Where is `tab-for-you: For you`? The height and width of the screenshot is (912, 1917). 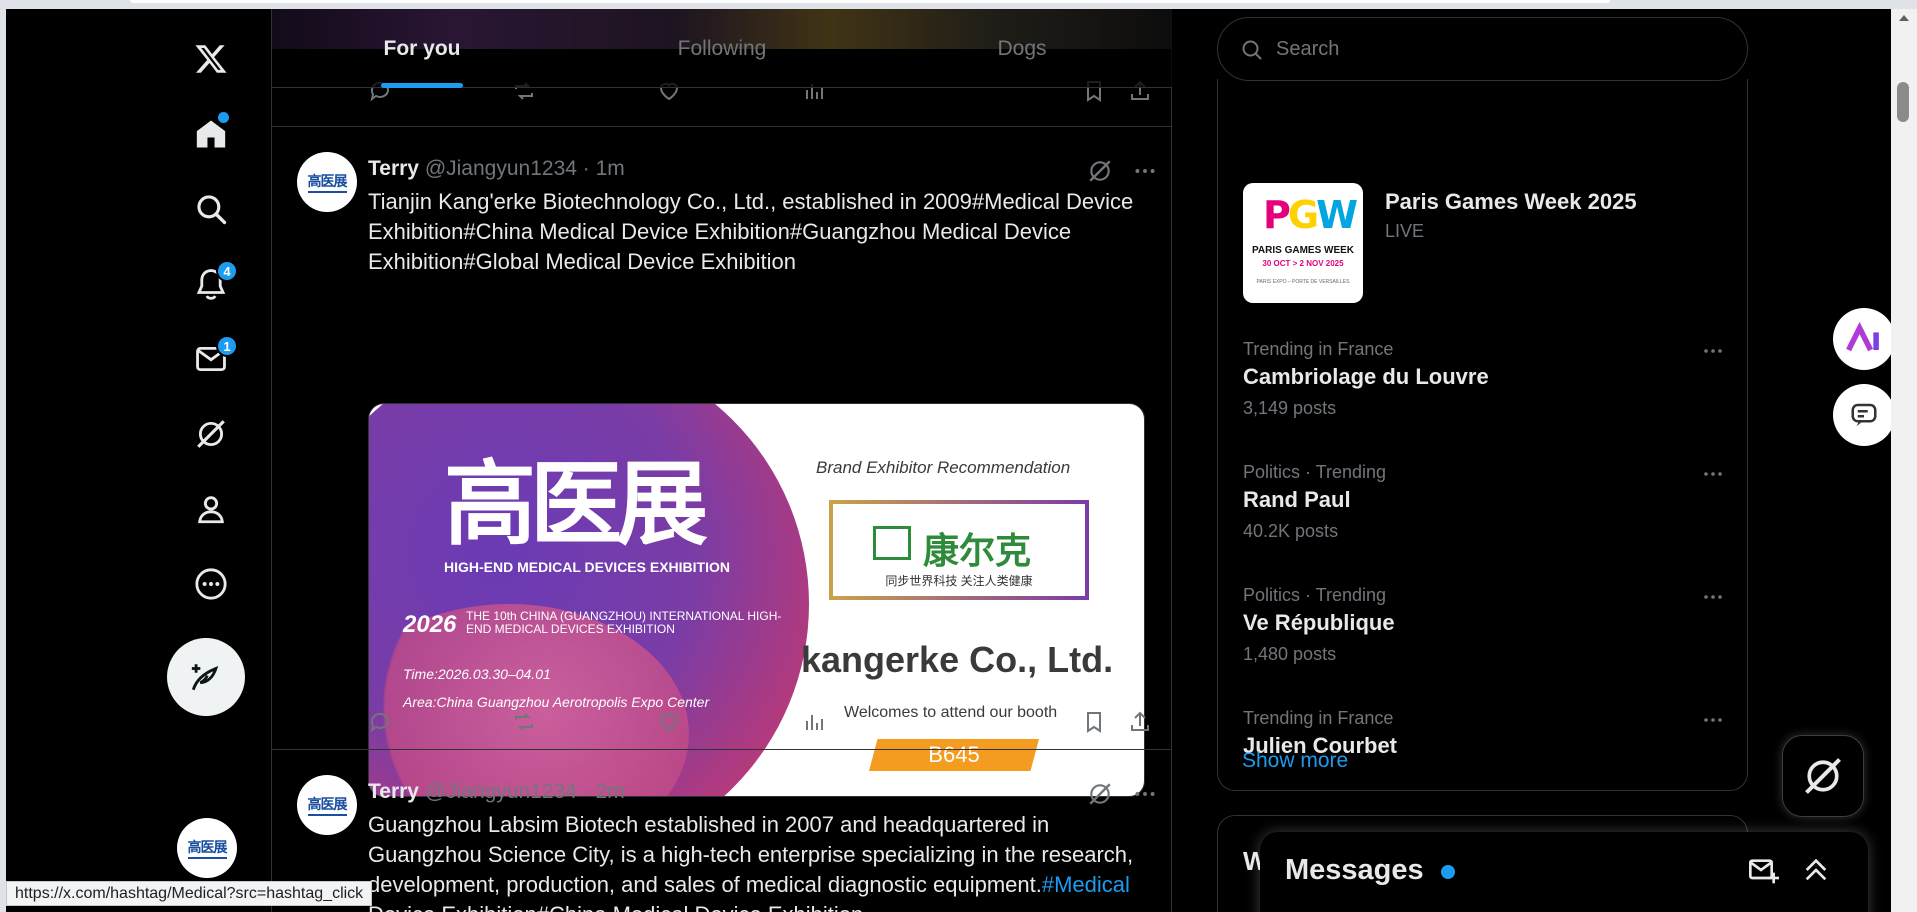
tab-for-you: For you is located at coordinates (422, 48).